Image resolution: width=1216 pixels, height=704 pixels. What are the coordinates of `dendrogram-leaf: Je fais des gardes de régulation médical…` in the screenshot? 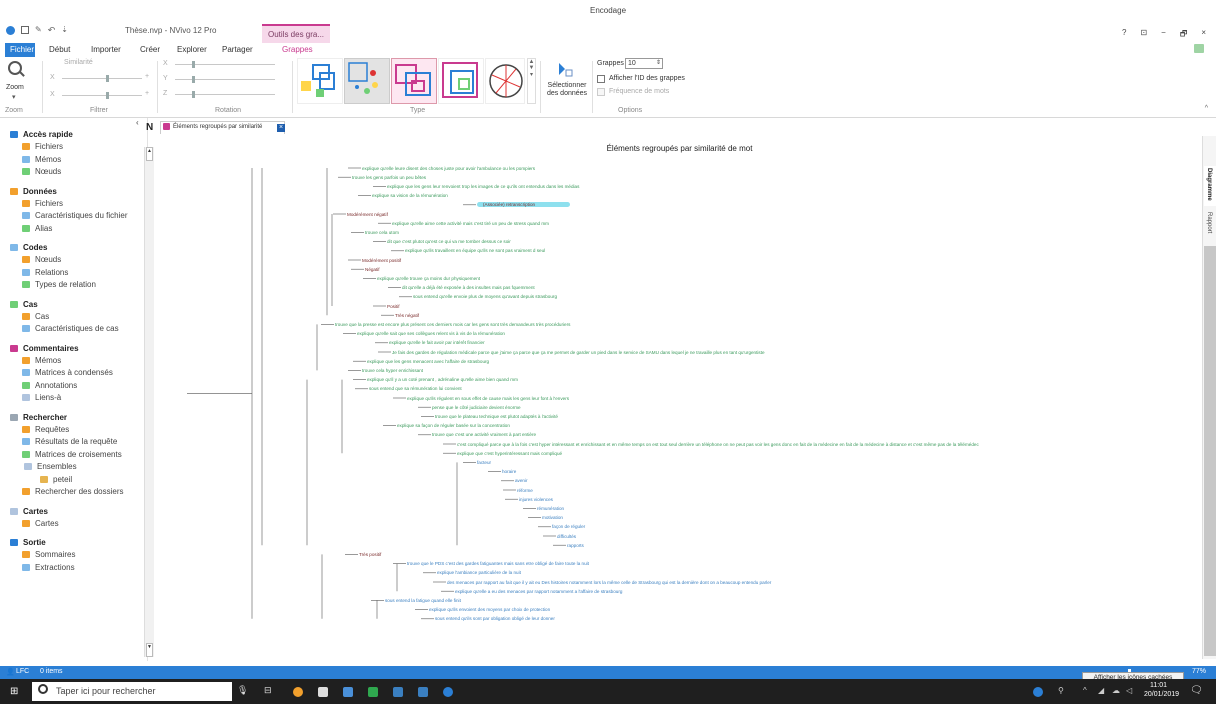 It's located at (578, 352).